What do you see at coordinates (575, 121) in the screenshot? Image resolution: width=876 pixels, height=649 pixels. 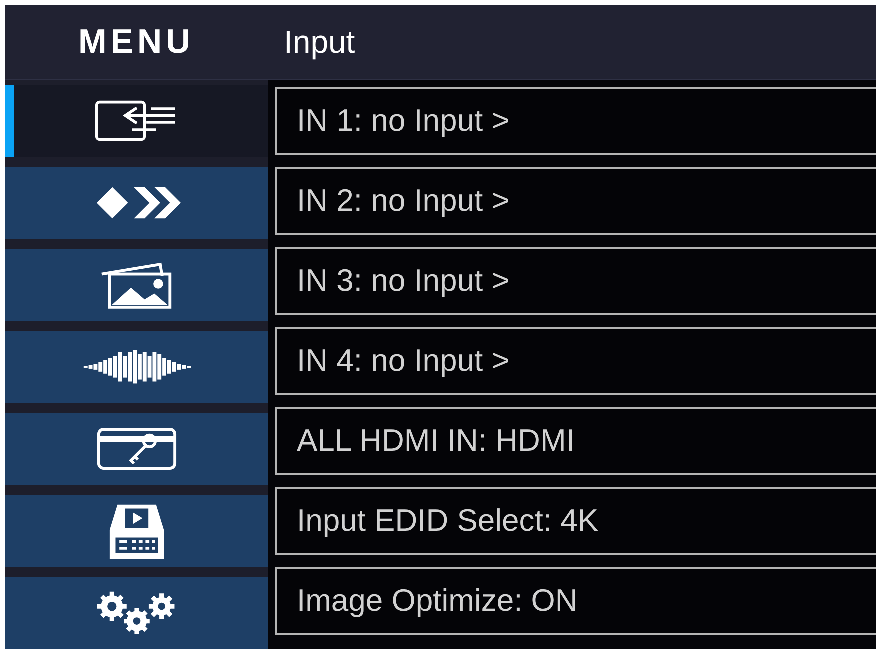 I see `menu-row: IN 1: no Input >` at bounding box center [575, 121].